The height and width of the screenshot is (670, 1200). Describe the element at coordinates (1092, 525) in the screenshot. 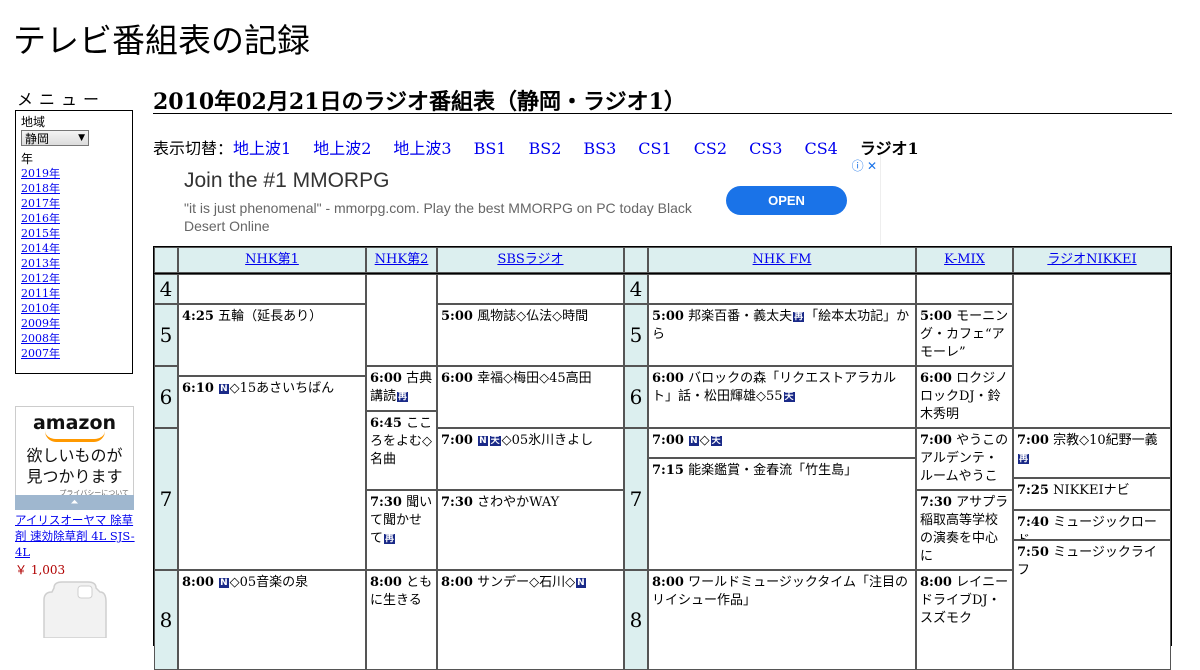

I see `program-cell: 7:40 ミュージックロード` at that location.